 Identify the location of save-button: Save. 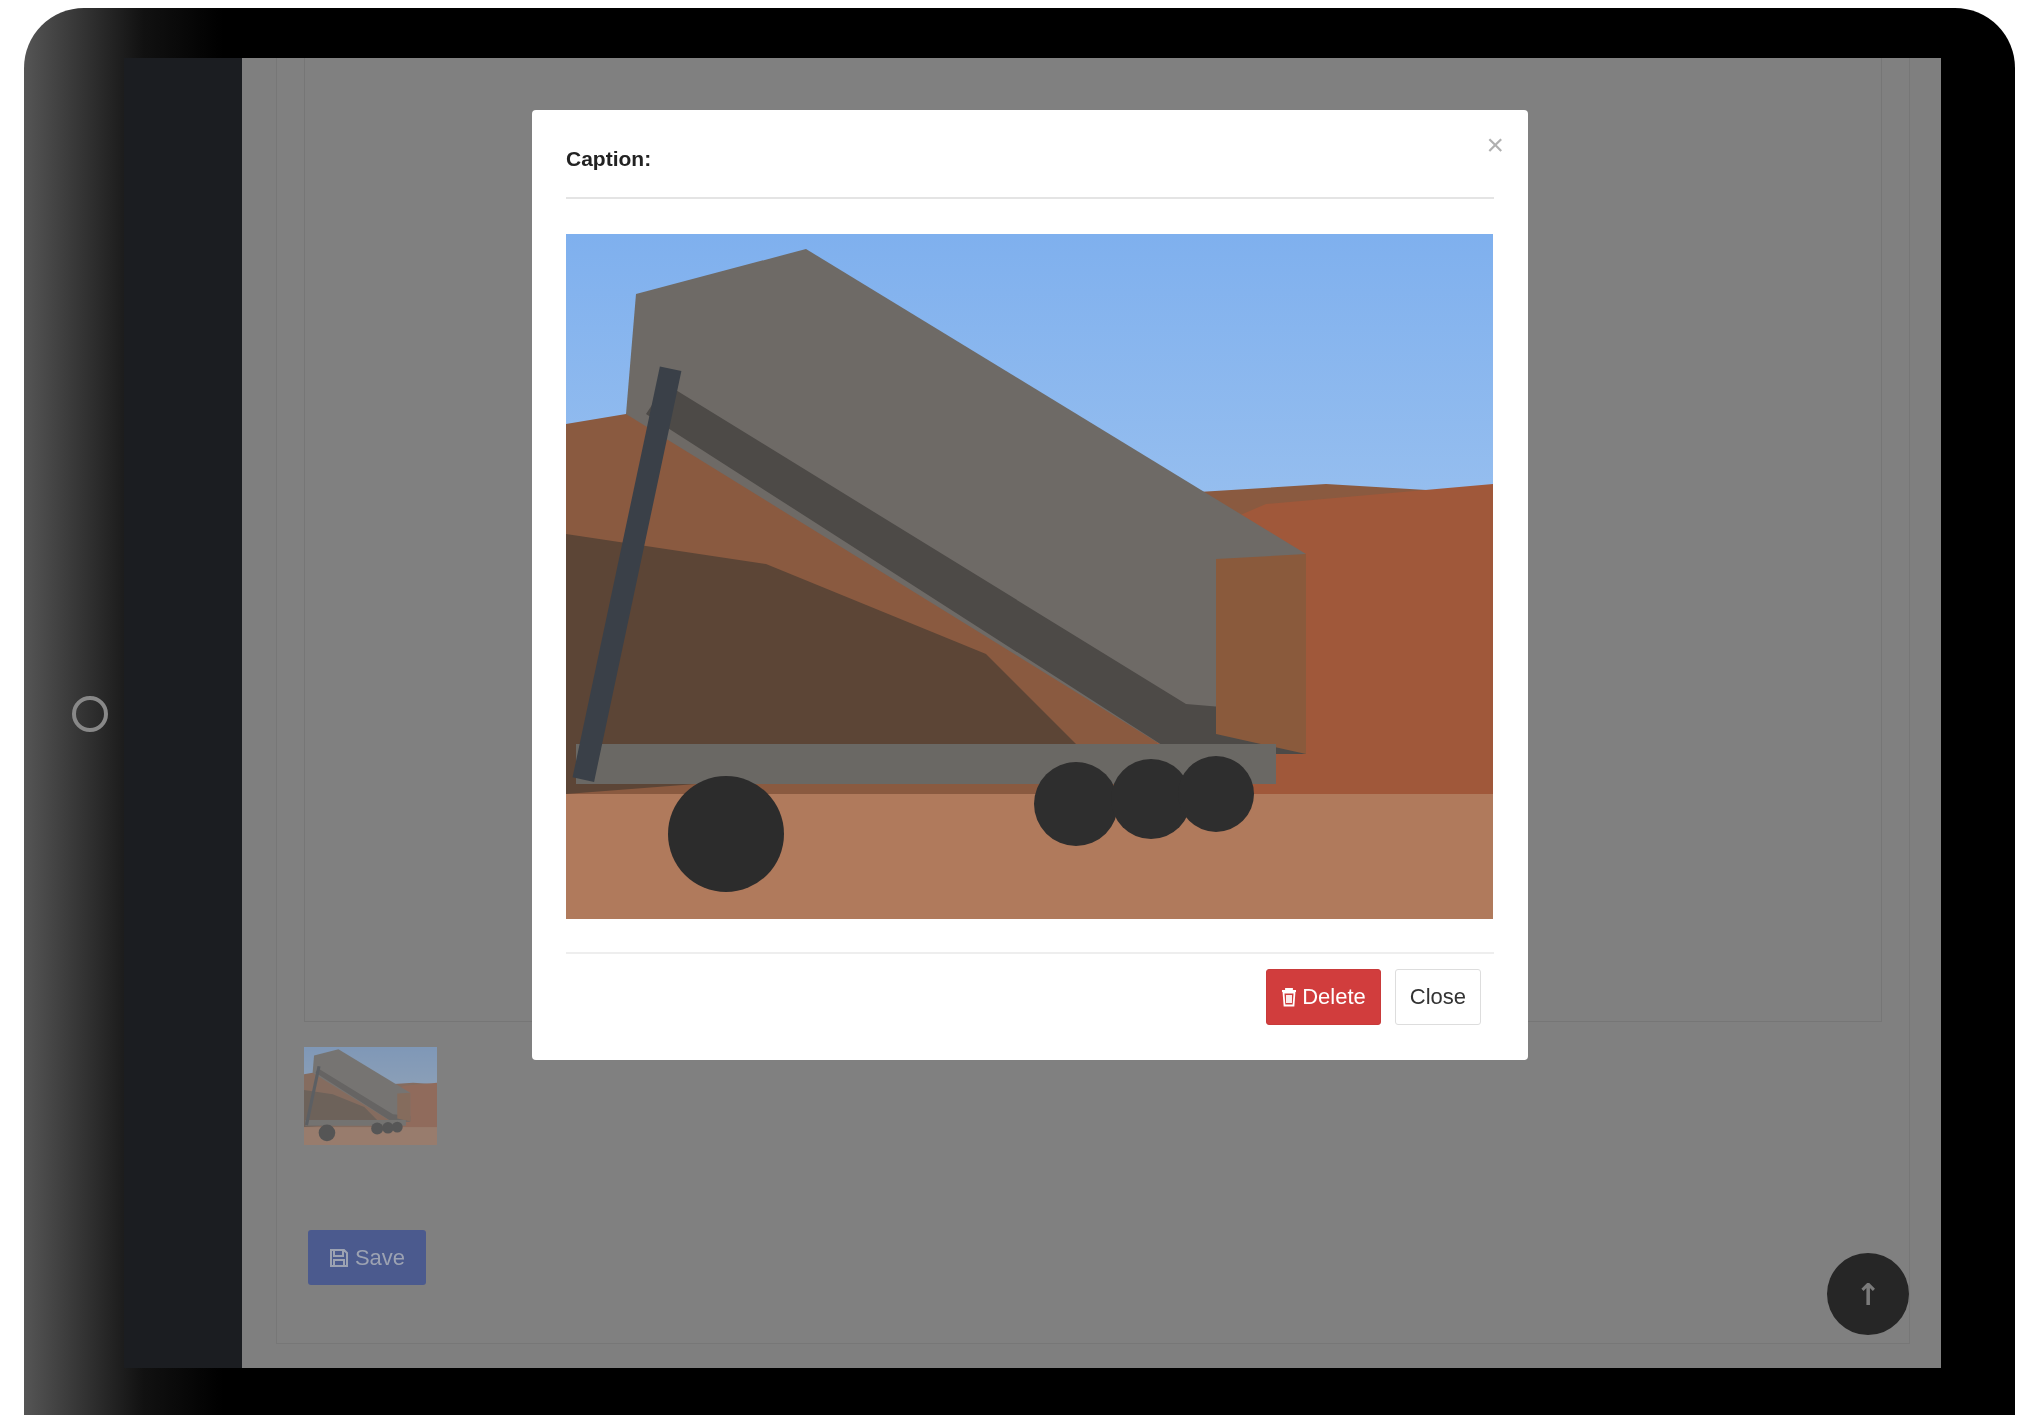
(367, 1257).